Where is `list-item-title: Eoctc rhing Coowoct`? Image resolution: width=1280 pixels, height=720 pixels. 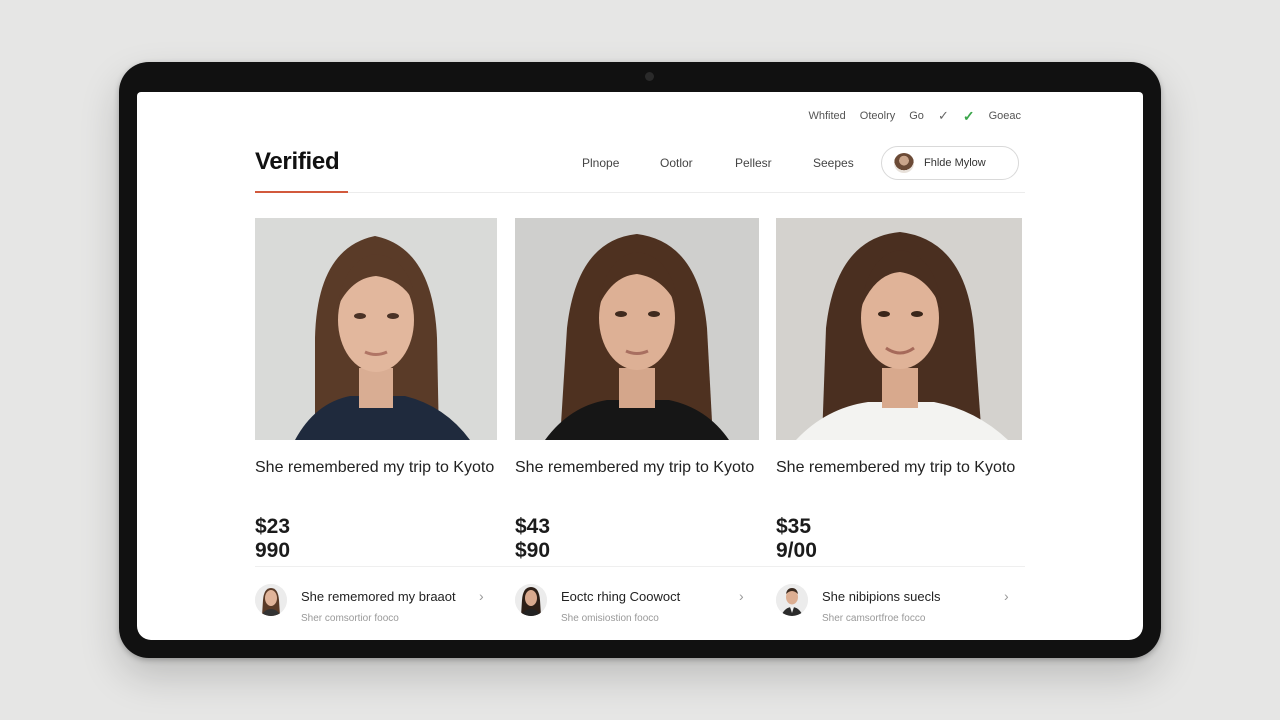 list-item-title: Eoctc rhing Coowoct is located at coordinates (621, 596).